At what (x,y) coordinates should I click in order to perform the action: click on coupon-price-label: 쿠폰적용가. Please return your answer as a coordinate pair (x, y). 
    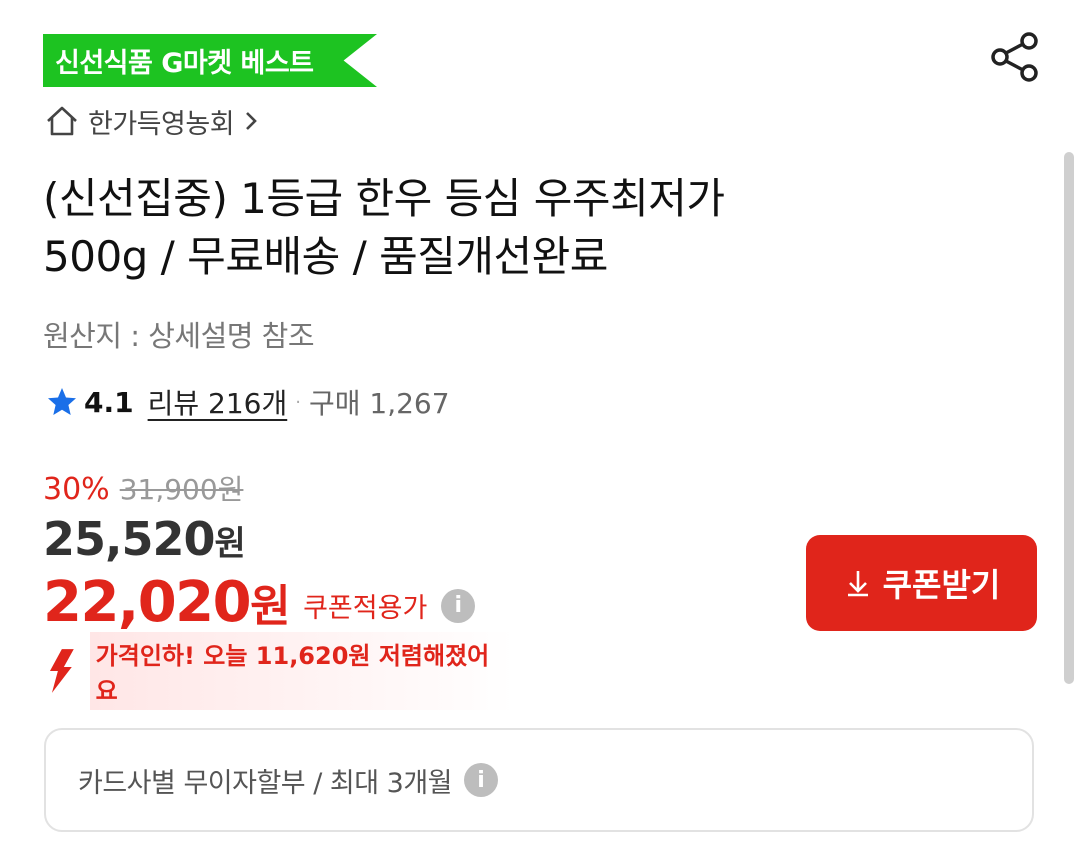
    Looking at the image, I should click on (365, 608).